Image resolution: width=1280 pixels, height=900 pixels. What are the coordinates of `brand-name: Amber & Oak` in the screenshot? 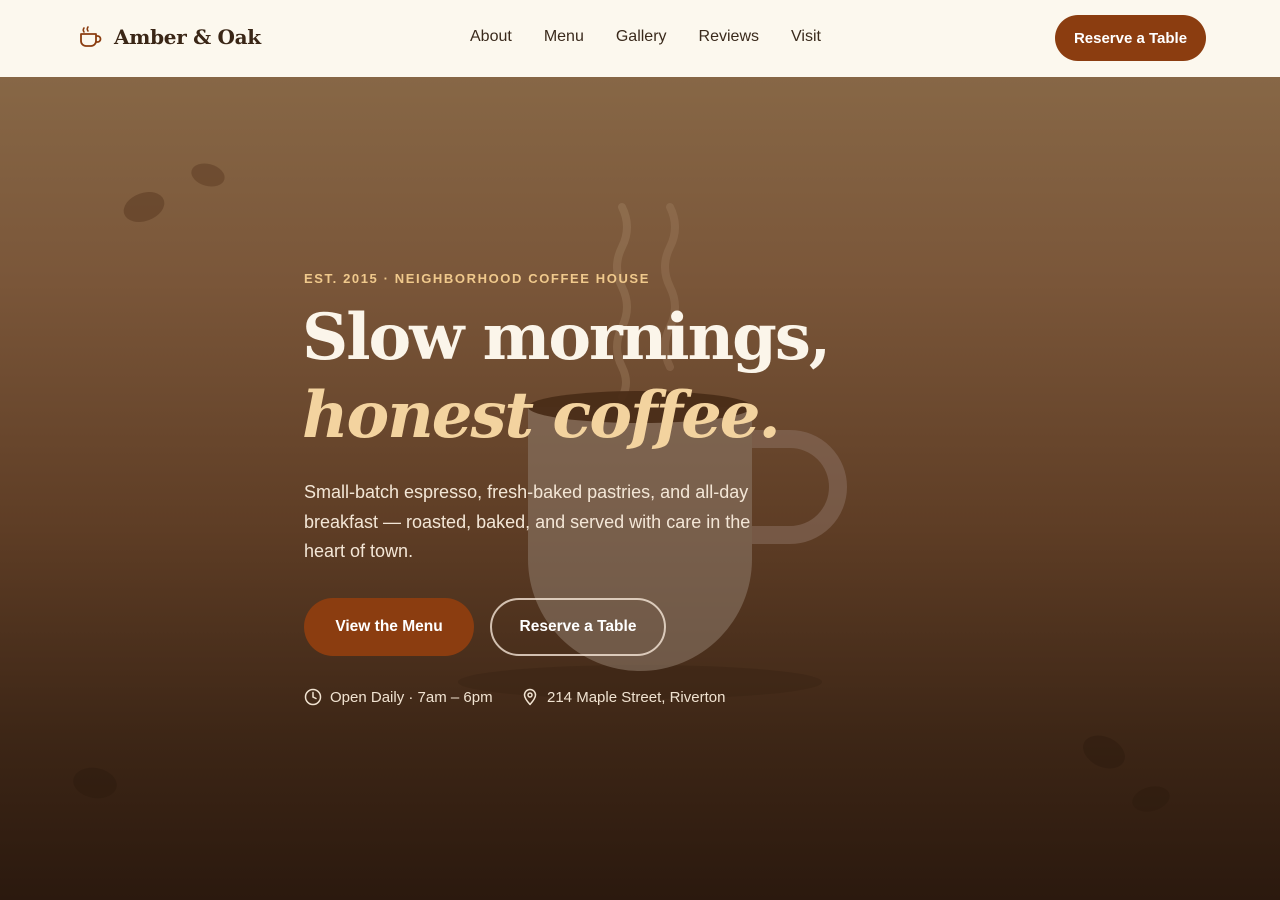 It's located at (187, 37).